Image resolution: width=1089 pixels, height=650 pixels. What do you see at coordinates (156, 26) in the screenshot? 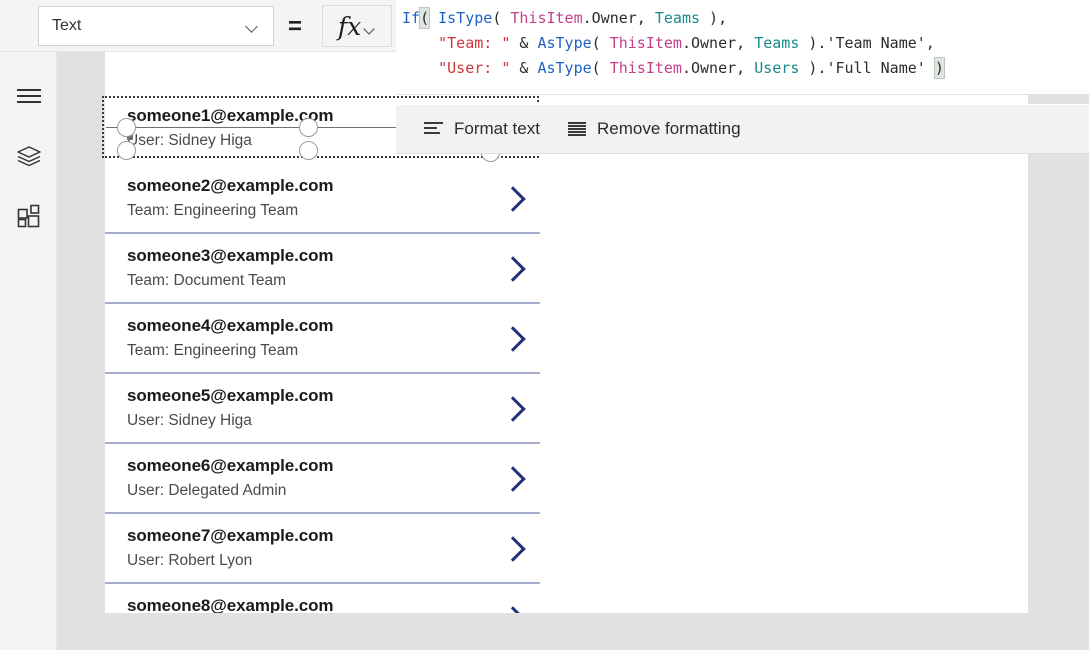
I see `property-select: Text` at bounding box center [156, 26].